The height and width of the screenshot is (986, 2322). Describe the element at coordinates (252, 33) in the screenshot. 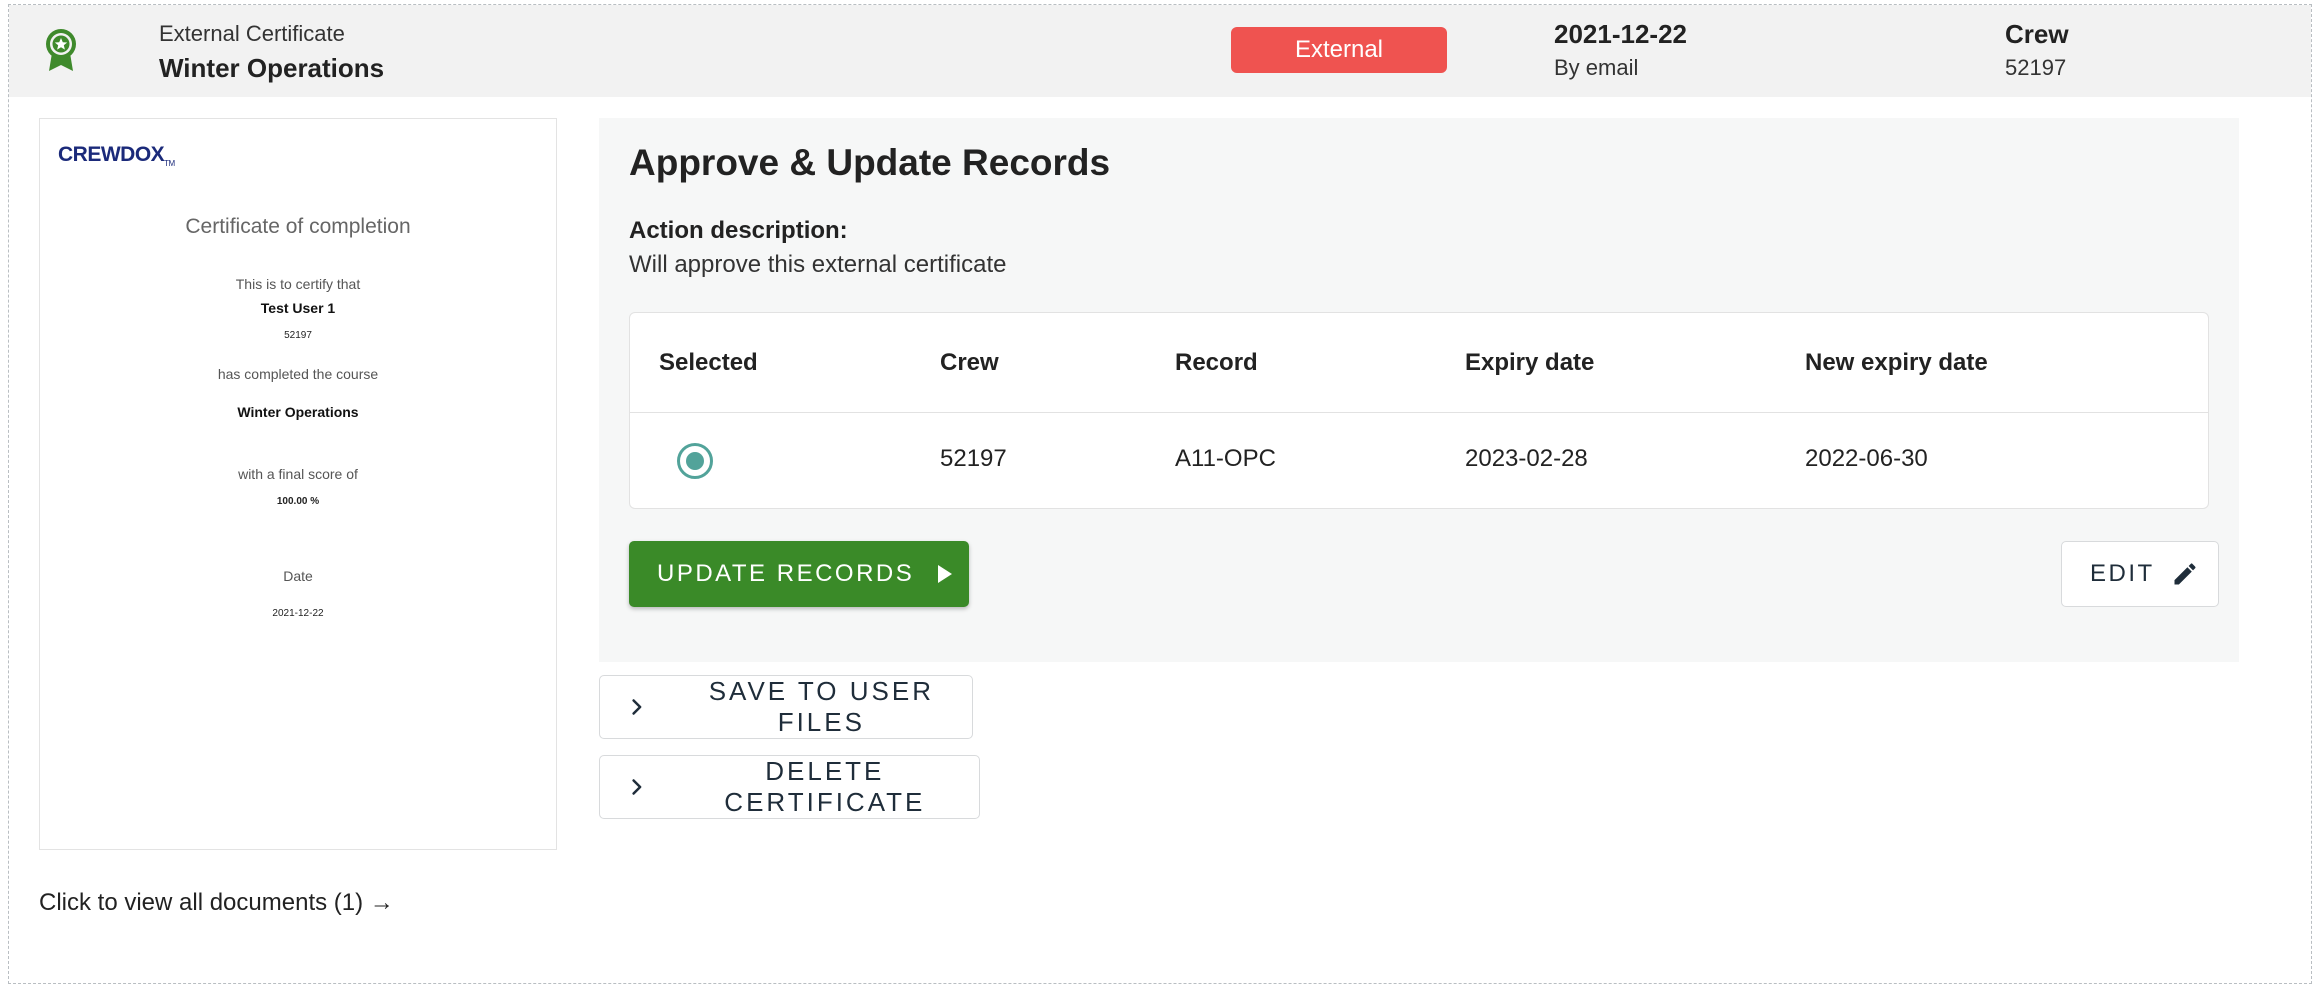

I see `certificate-type: External Certificate` at that location.